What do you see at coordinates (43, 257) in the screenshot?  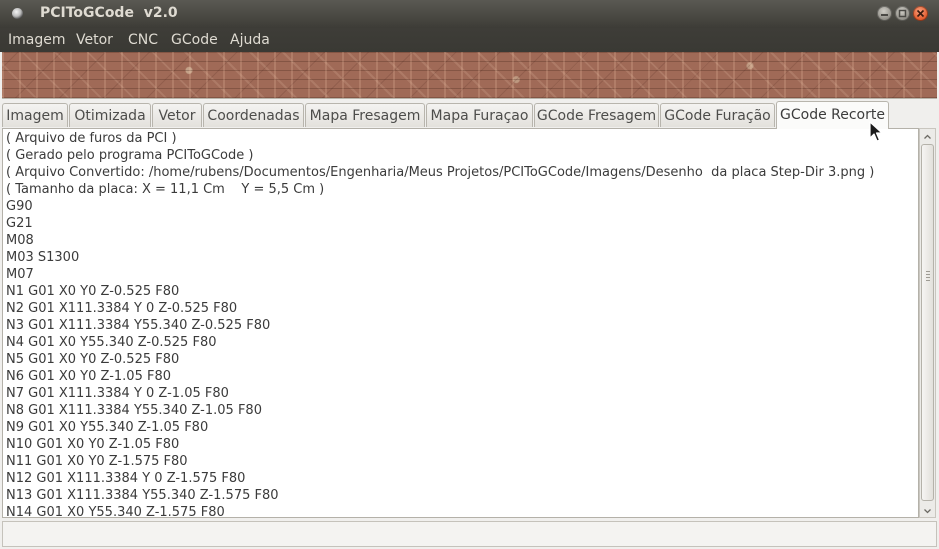 I see `gcode-line: M03 S1300` at bounding box center [43, 257].